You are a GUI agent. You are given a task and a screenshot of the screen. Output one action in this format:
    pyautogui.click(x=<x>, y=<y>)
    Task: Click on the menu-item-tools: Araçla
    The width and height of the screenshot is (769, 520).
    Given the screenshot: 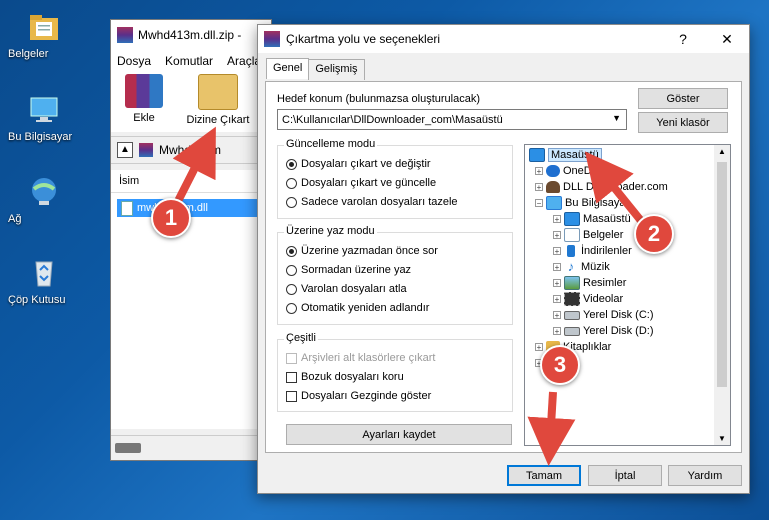 What is the action you would take?
    pyautogui.click(x=244, y=61)
    